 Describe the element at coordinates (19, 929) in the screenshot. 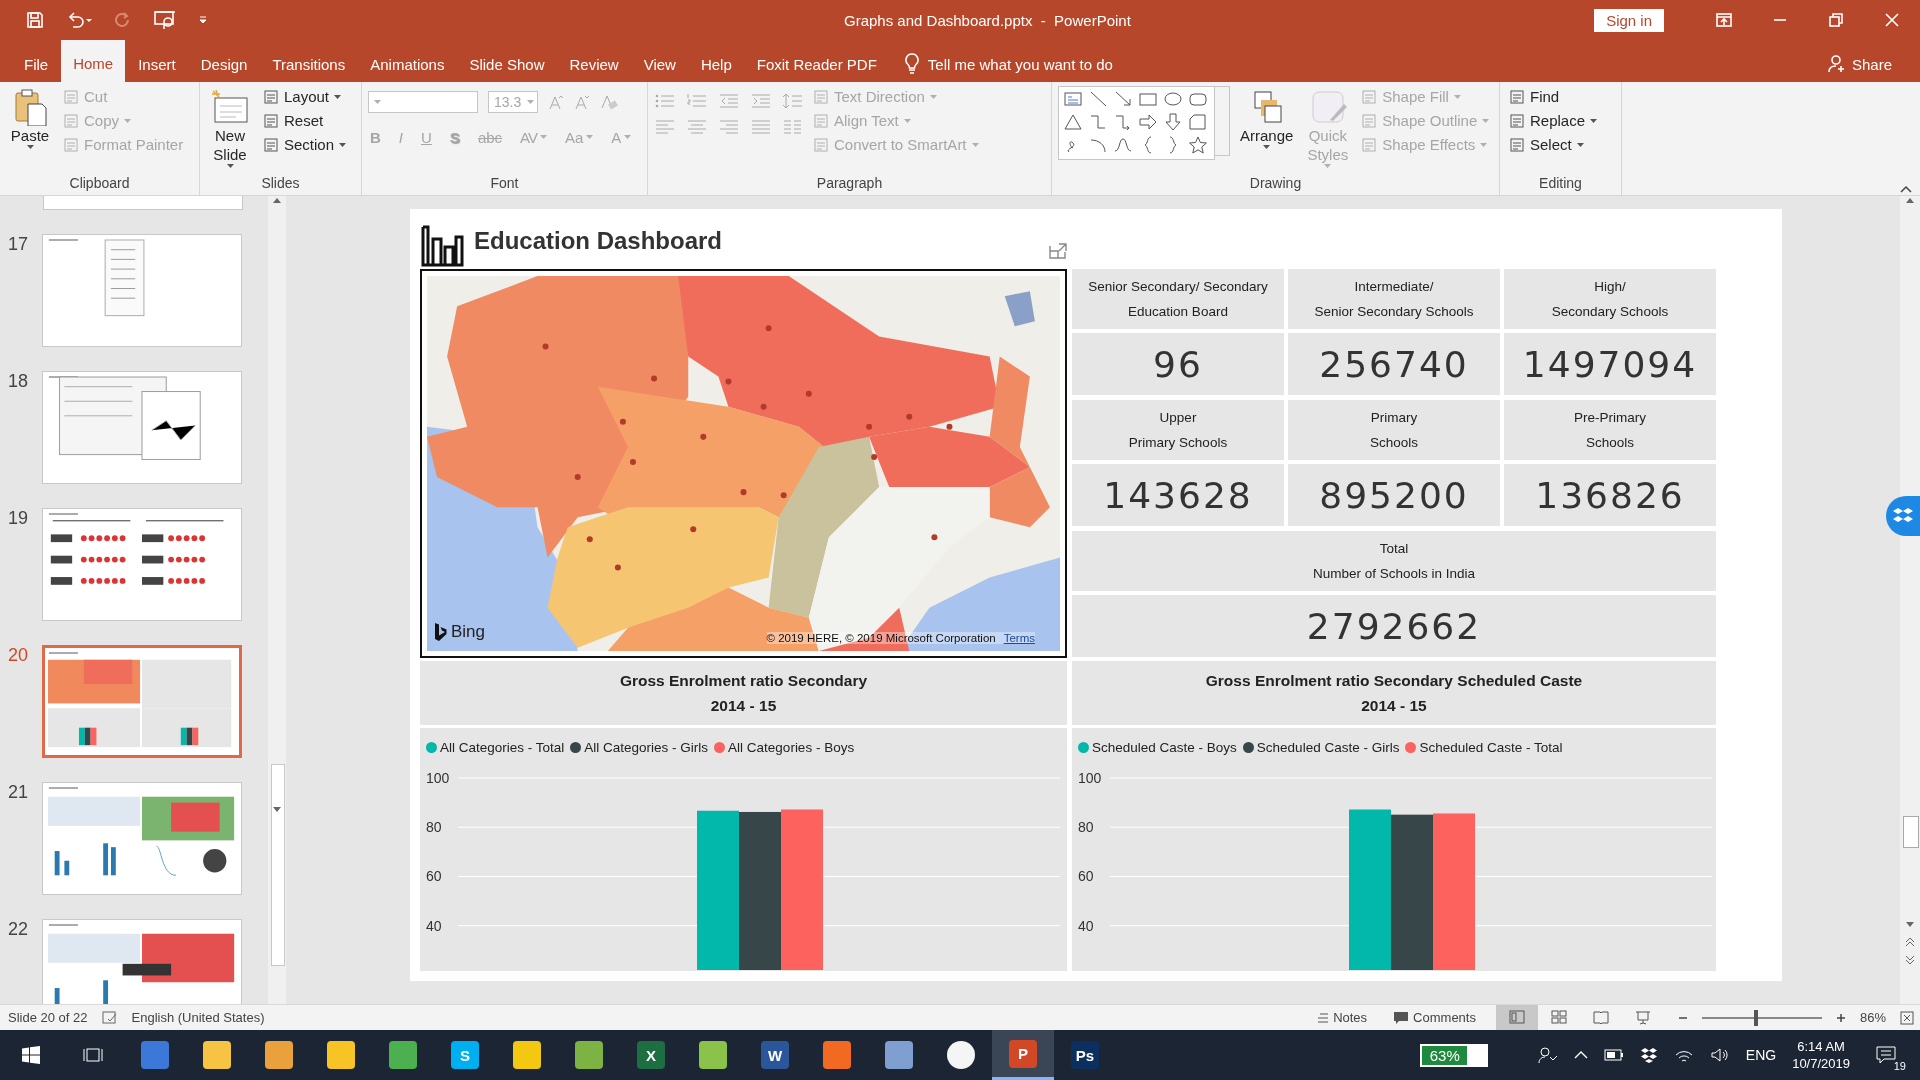

I see `slide-number: 22` at that location.